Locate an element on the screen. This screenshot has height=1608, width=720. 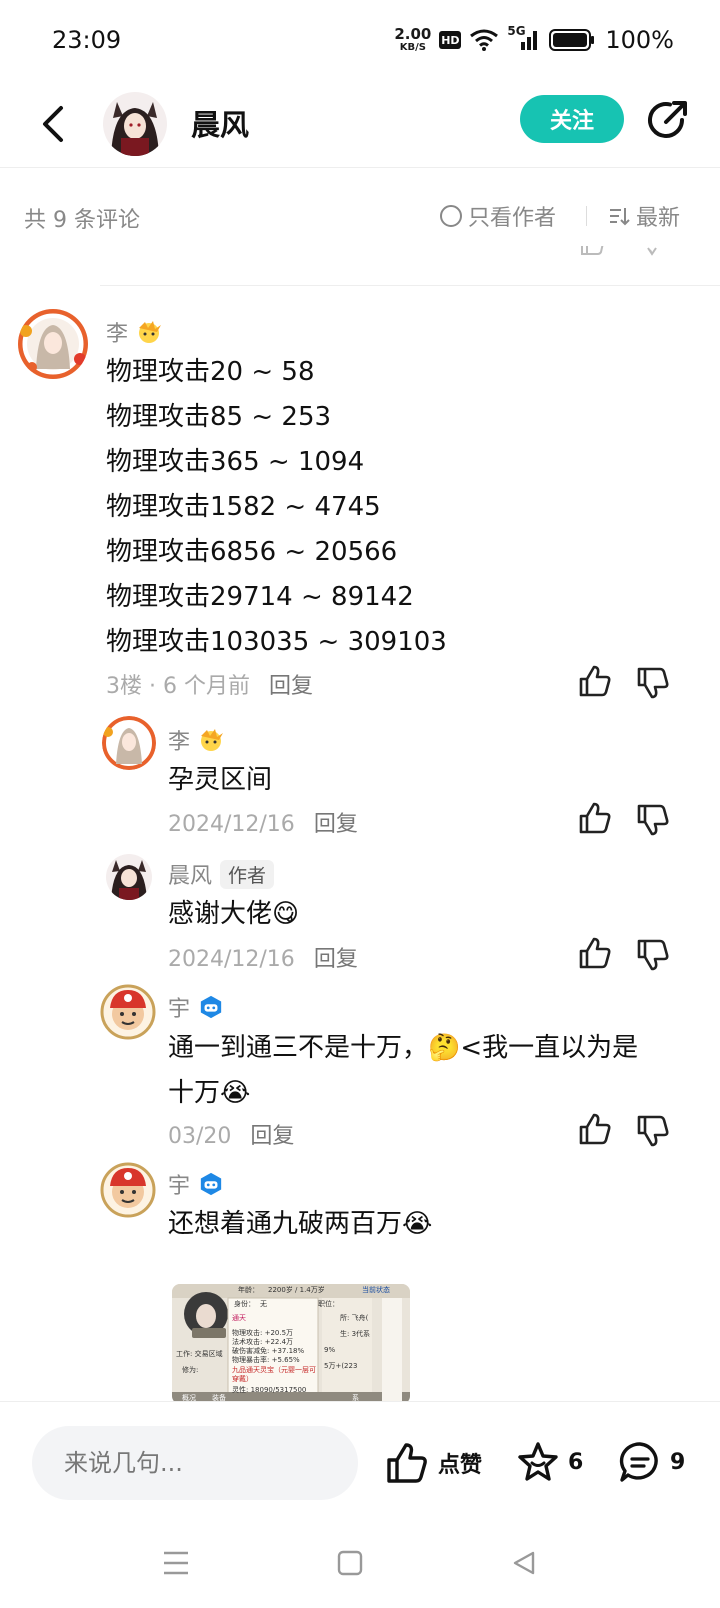
reply-user: 李 is located at coordinates (196, 740).